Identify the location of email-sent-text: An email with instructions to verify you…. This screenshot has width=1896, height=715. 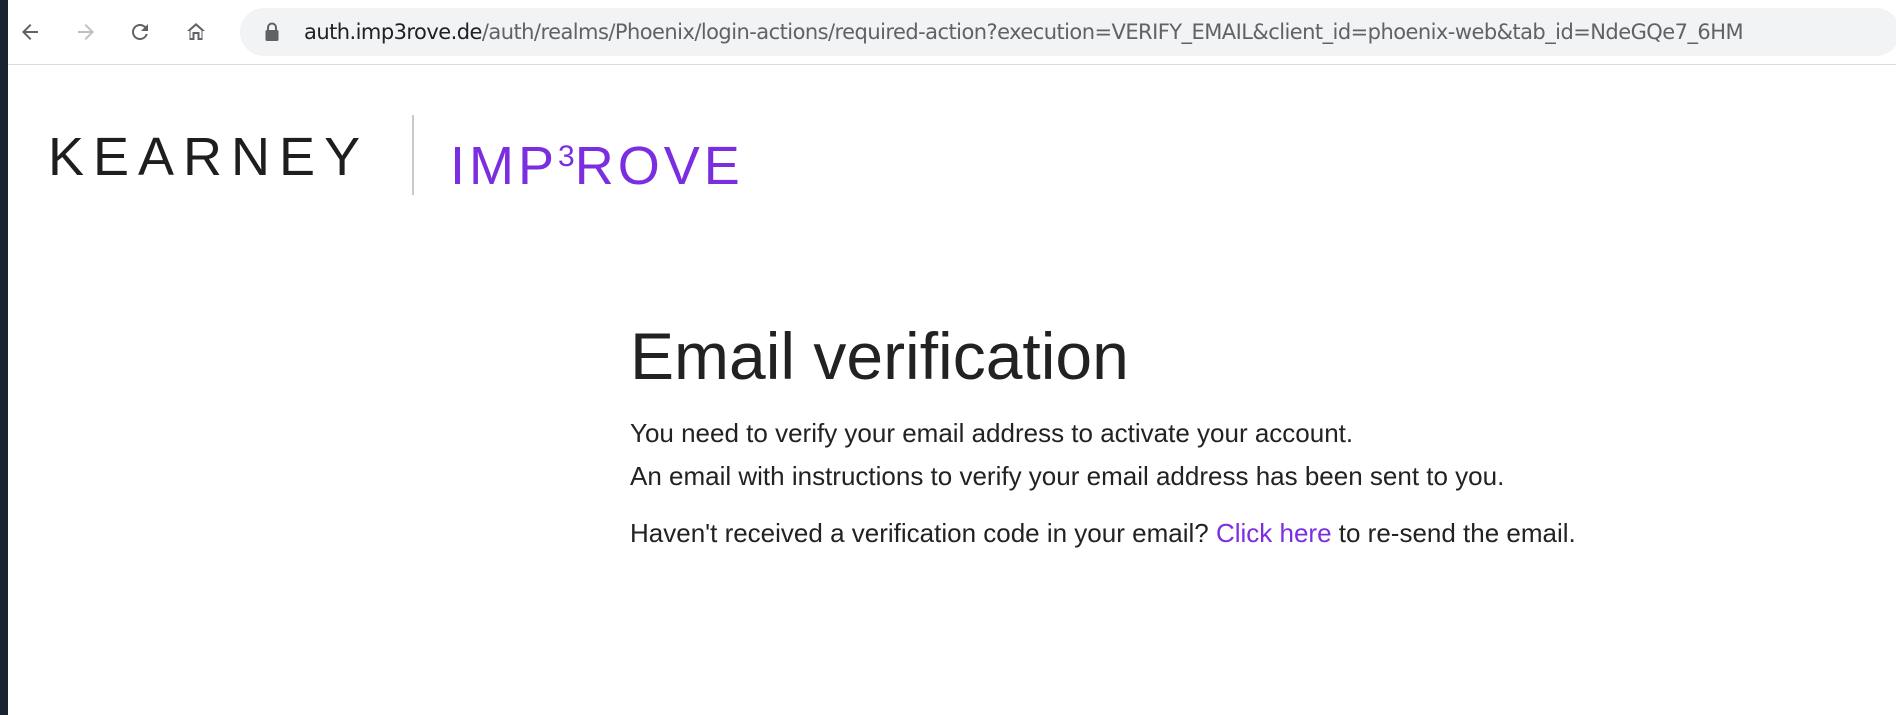
(1067, 476).